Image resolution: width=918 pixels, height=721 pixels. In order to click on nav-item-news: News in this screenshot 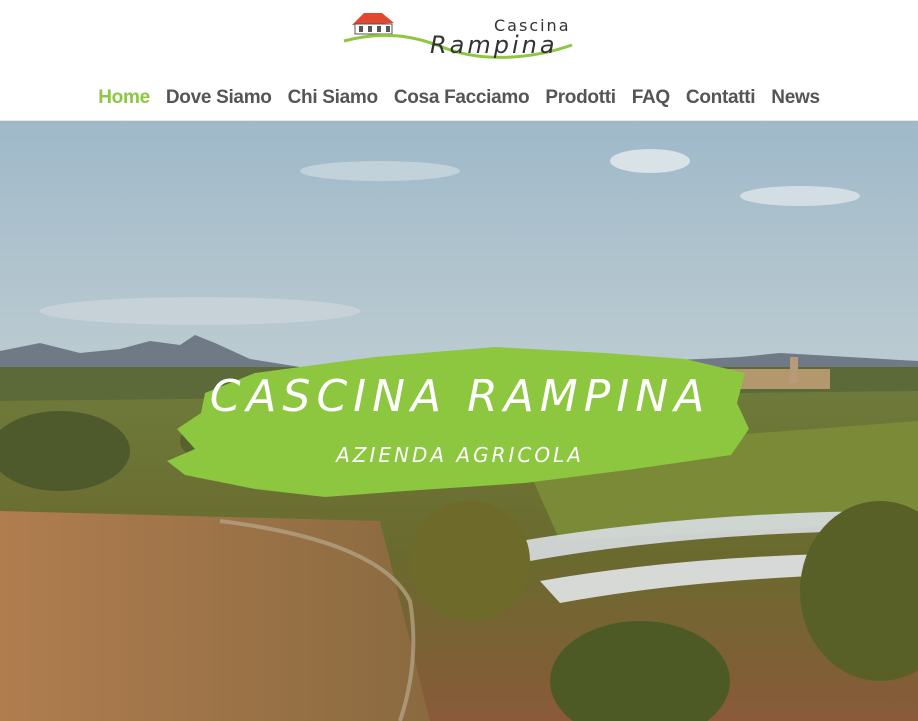, I will do `click(795, 98)`.